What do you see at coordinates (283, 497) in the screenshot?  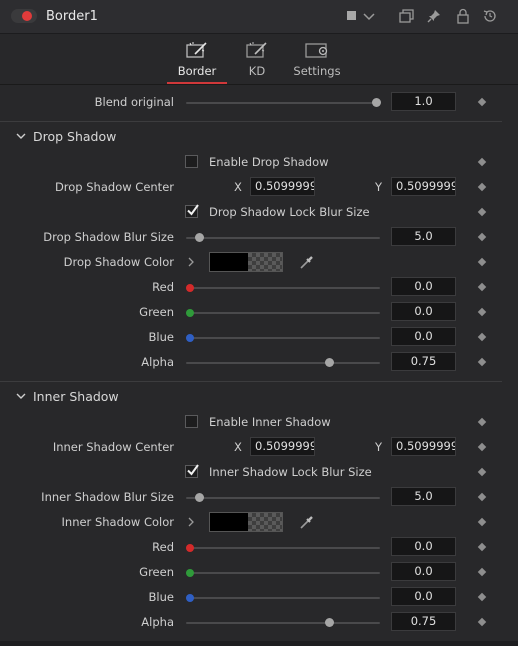 I see `inner-shadow-blur-slider` at bounding box center [283, 497].